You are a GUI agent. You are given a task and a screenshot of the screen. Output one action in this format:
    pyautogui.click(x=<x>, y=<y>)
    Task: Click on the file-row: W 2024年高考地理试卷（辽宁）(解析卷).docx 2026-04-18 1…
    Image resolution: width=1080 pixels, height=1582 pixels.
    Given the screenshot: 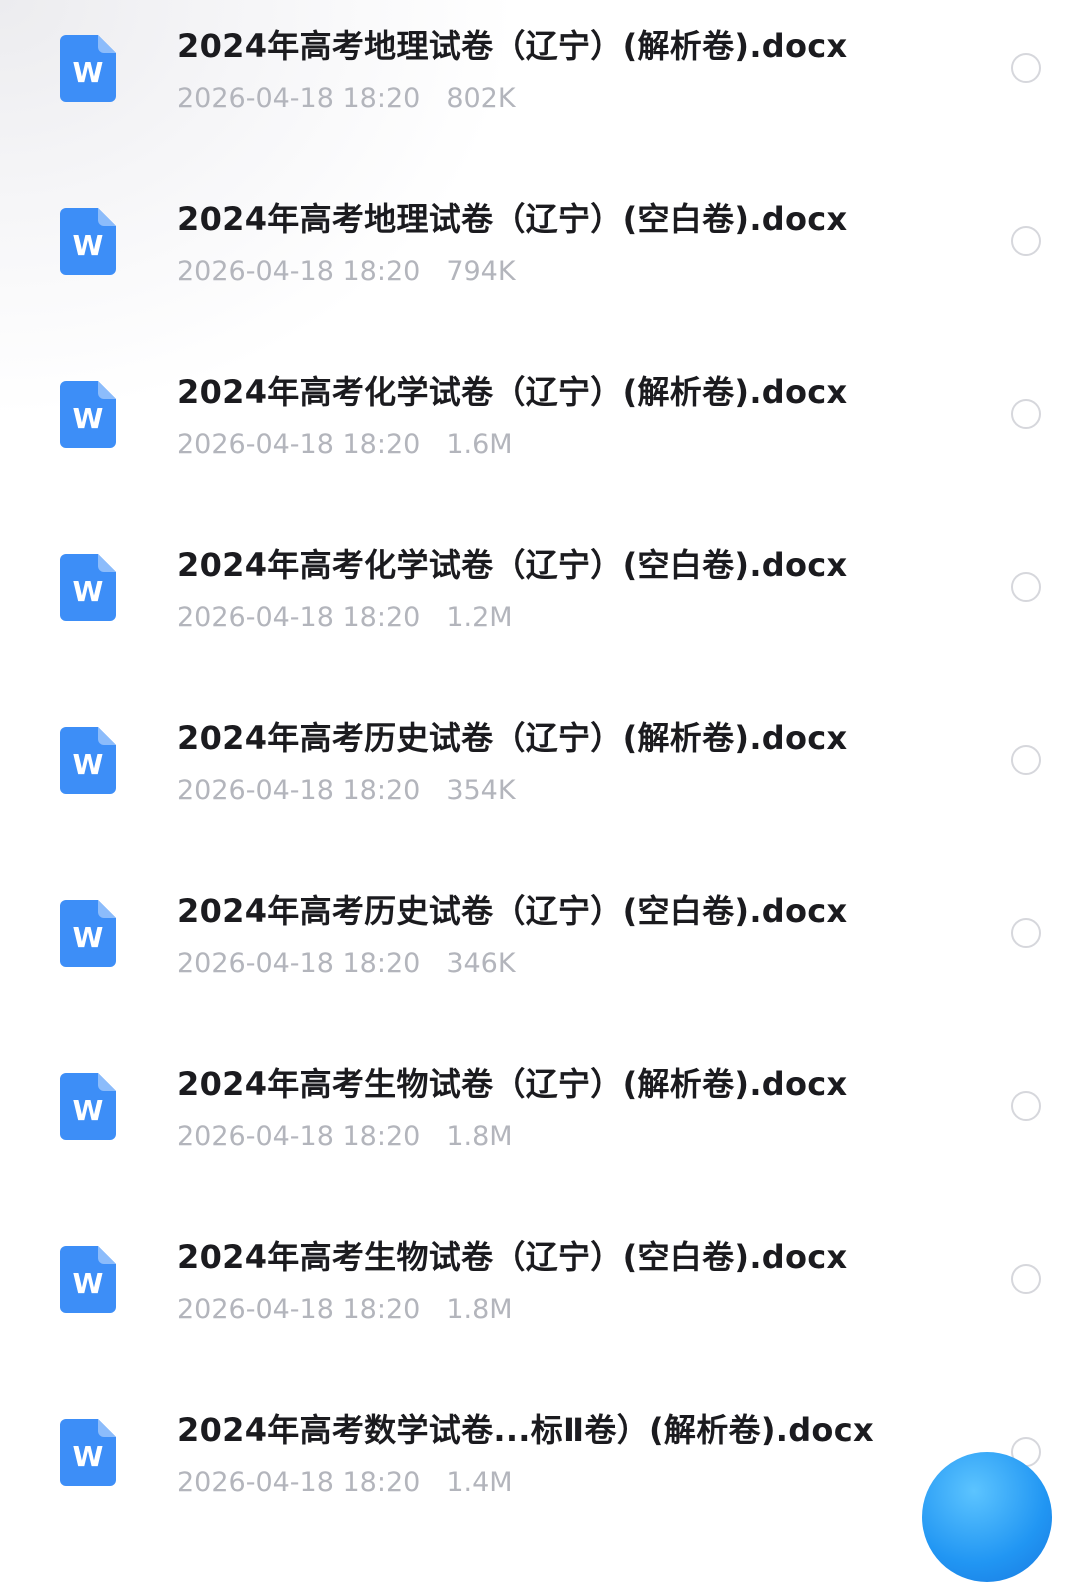 What is the action you would take?
    pyautogui.click(x=540, y=86)
    